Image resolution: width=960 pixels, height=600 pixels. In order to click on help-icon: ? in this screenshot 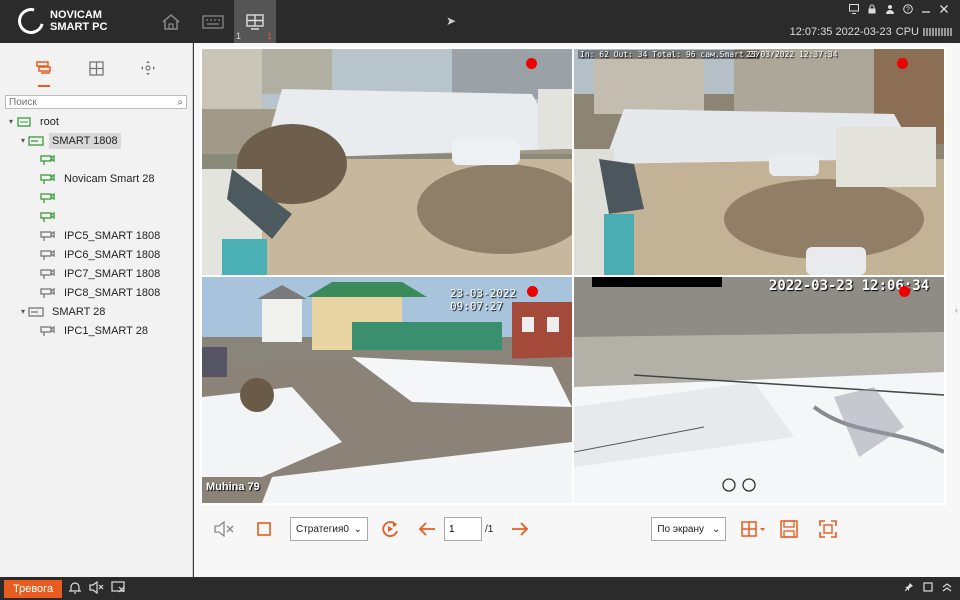, I will do `click(908, 9)`.